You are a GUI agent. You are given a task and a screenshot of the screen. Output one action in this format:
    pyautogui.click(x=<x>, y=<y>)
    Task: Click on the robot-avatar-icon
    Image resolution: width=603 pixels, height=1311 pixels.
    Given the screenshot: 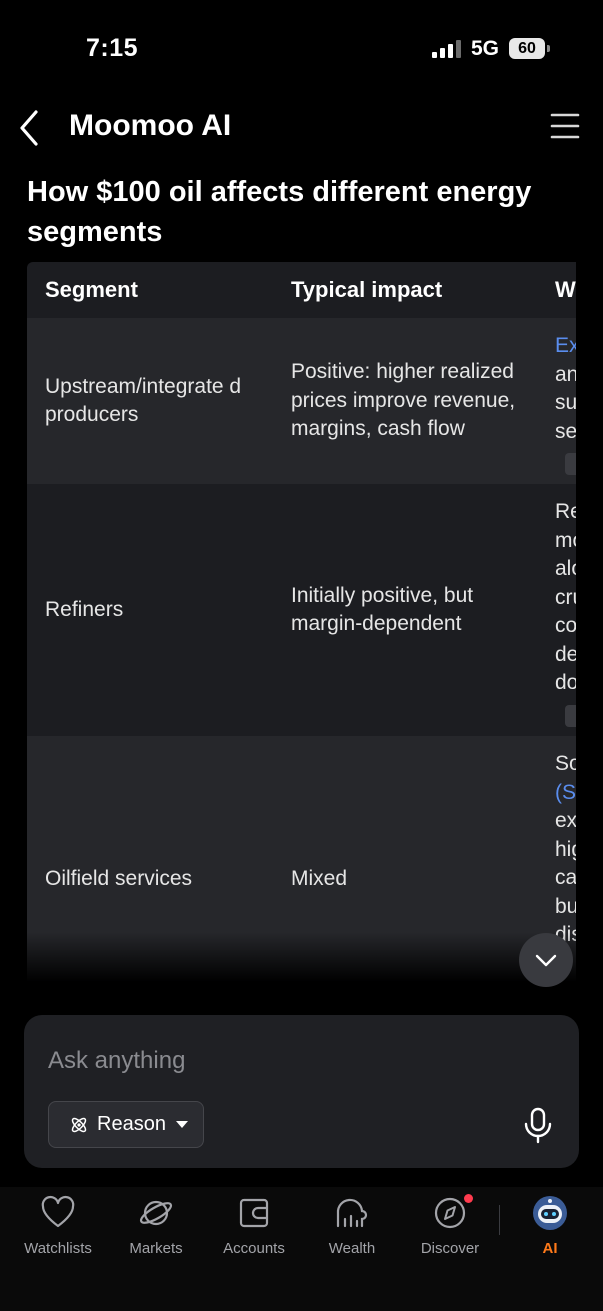 What is the action you would take?
    pyautogui.click(x=550, y=1213)
    